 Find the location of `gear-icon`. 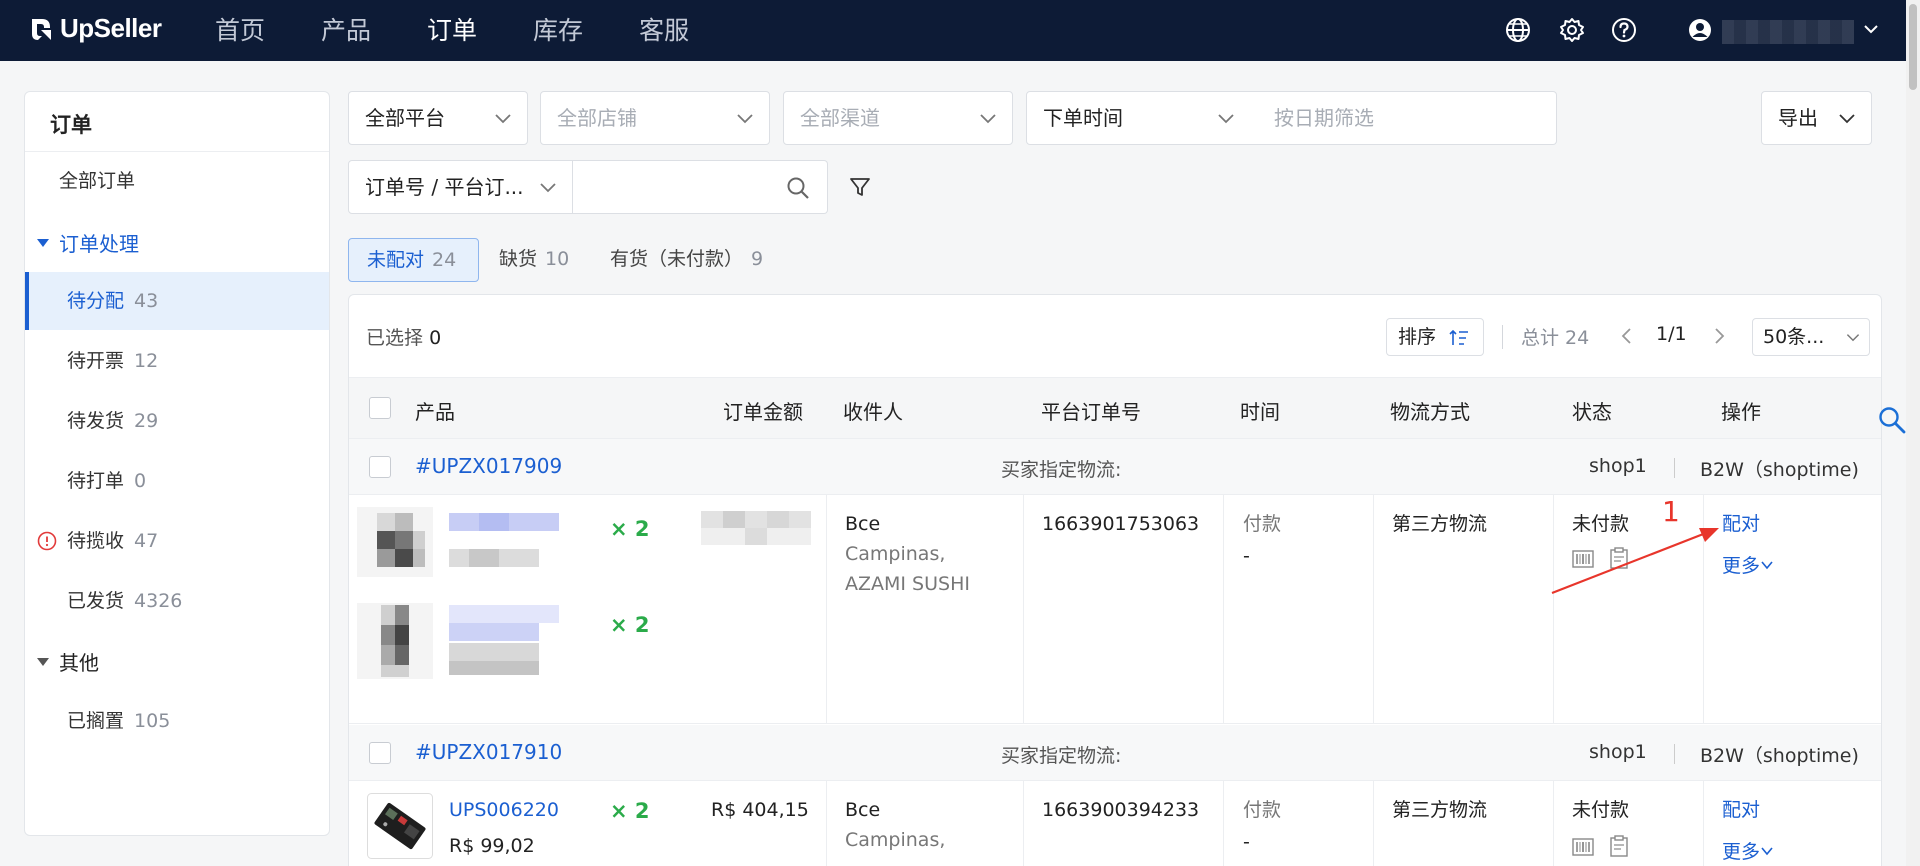

gear-icon is located at coordinates (1572, 30).